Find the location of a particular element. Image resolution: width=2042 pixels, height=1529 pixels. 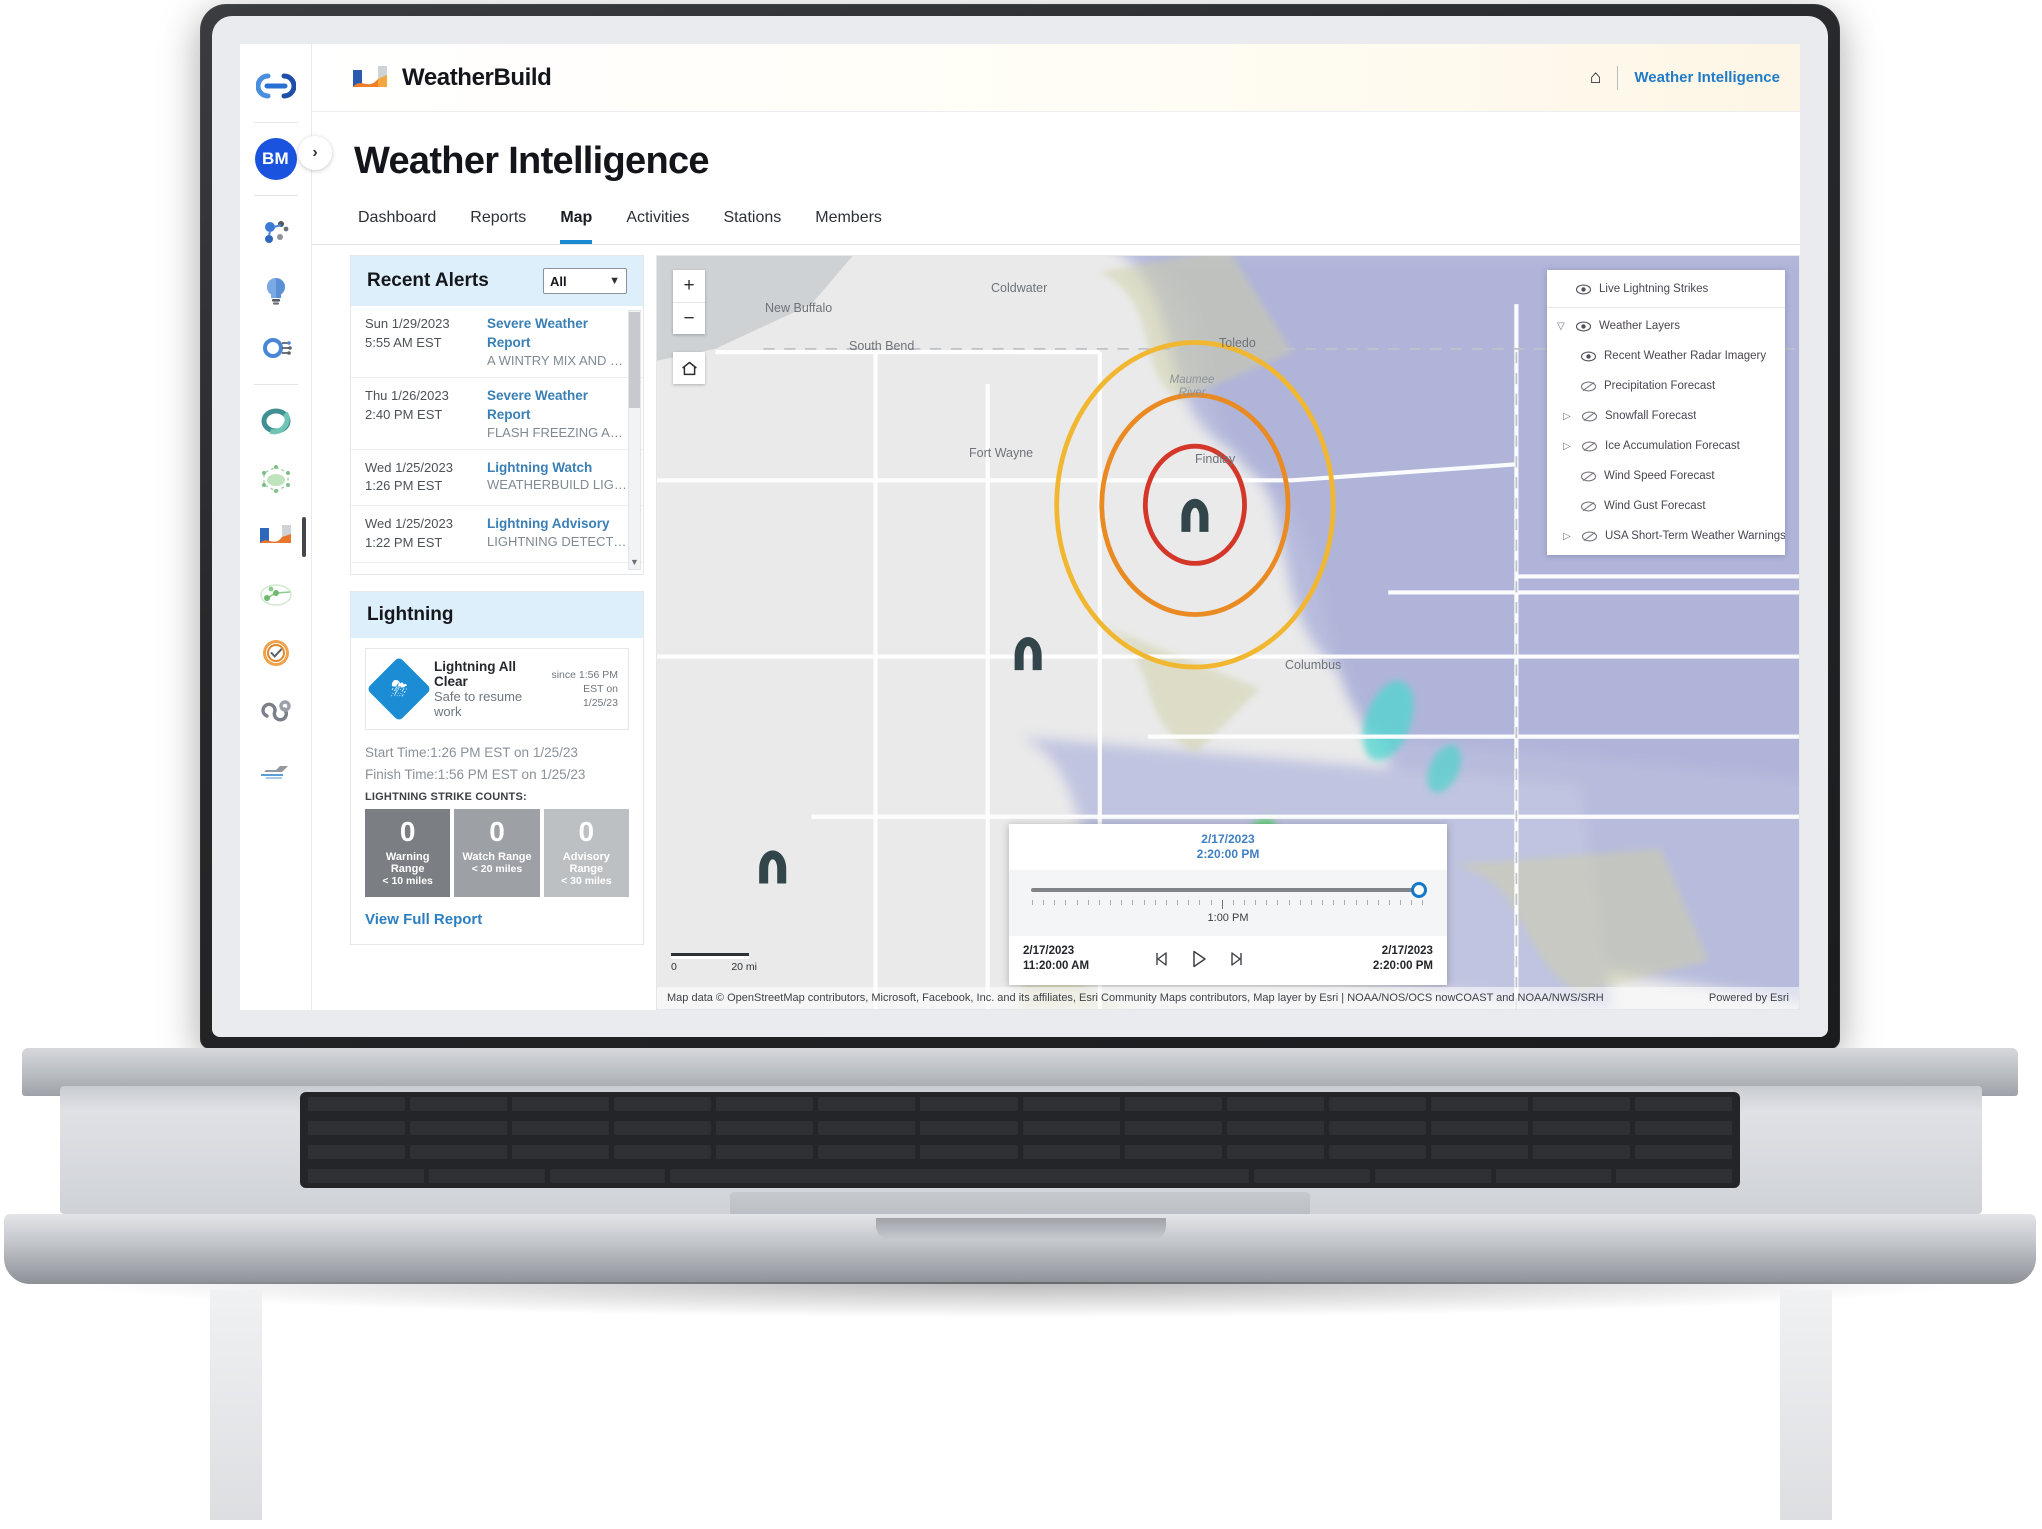

layer-label: USA Short-Term Weather Warnings is located at coordinates (1695, 536).